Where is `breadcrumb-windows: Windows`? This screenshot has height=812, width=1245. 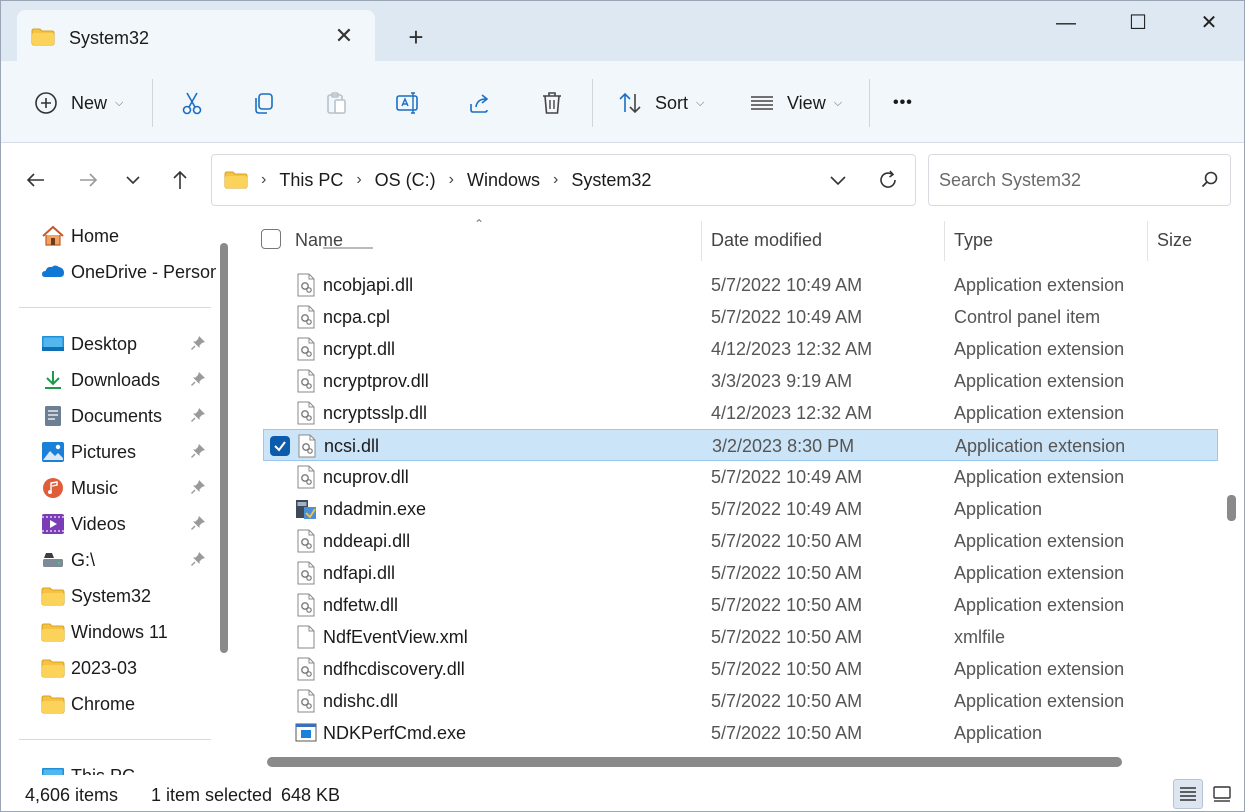
breadcrumb-windows: Windows is located at coordinates (503, 180).